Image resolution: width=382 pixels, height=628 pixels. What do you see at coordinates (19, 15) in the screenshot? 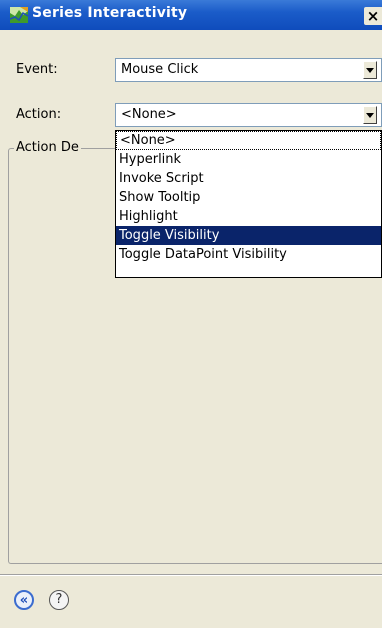
I see `chart-app-icon` at bounding box center [19, 15].